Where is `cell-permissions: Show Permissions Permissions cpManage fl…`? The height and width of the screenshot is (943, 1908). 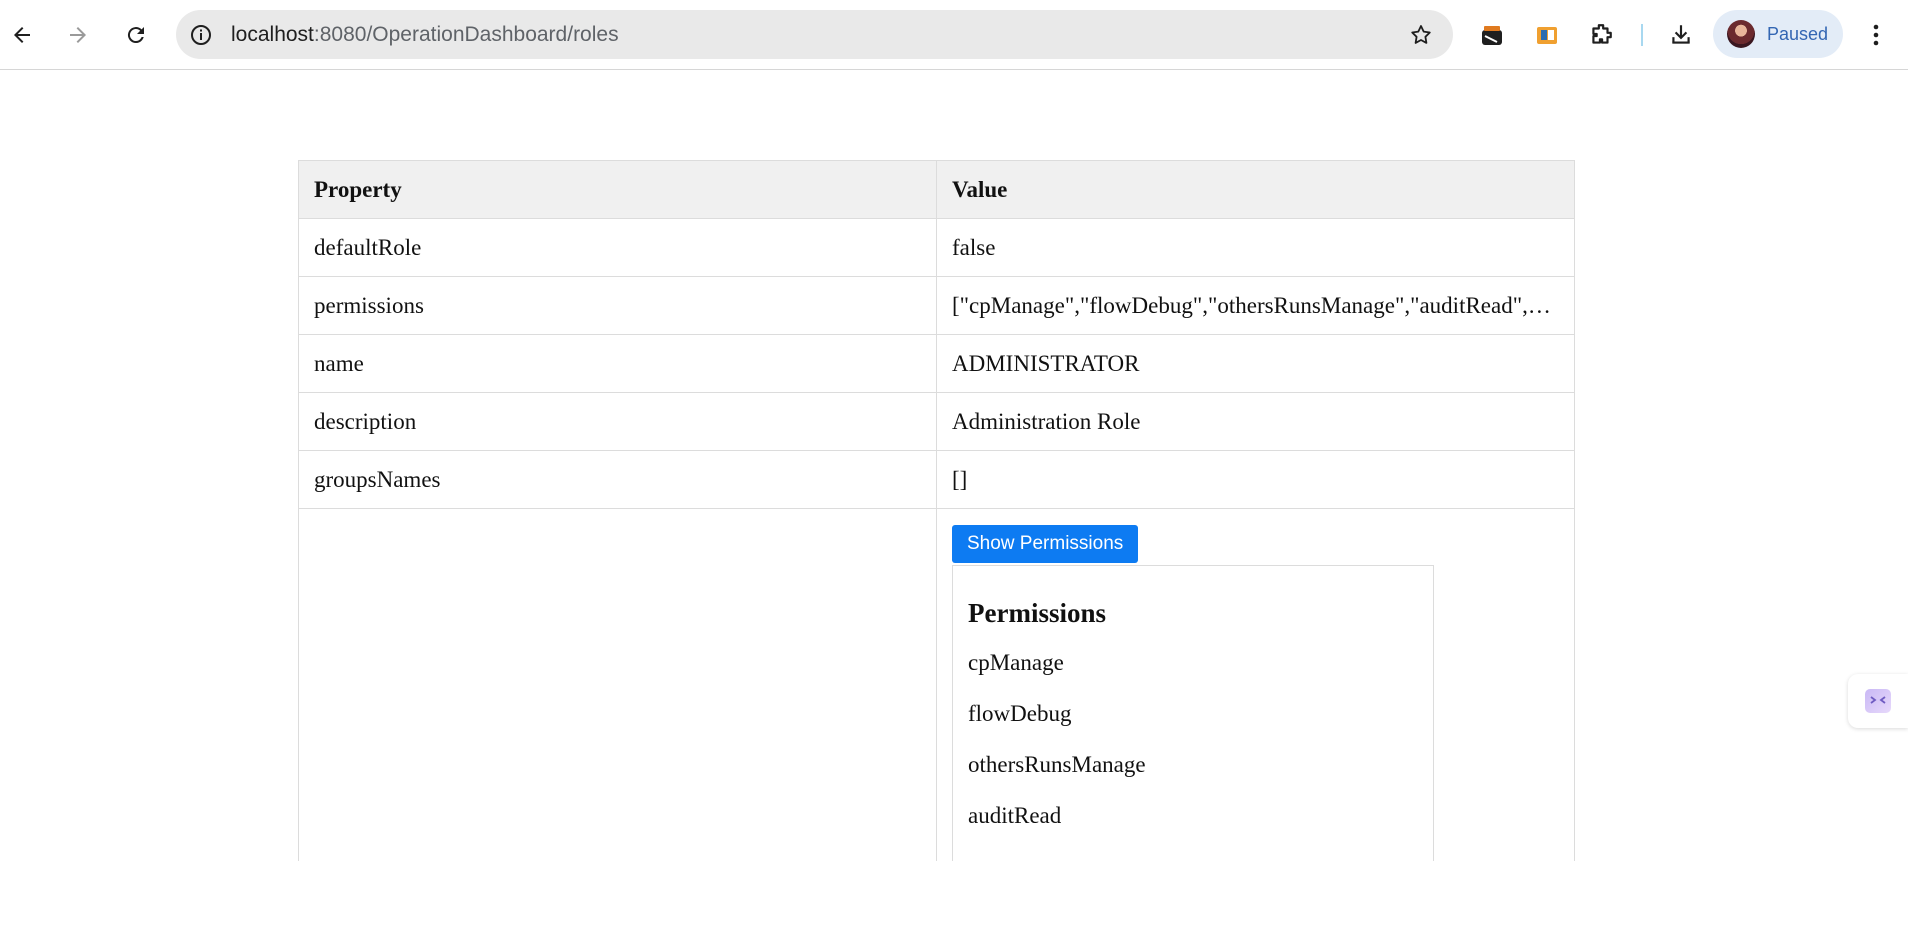
cell-permissions: Show Permissions Permissions cpManage fl… is located at coordinates (1255, 684).